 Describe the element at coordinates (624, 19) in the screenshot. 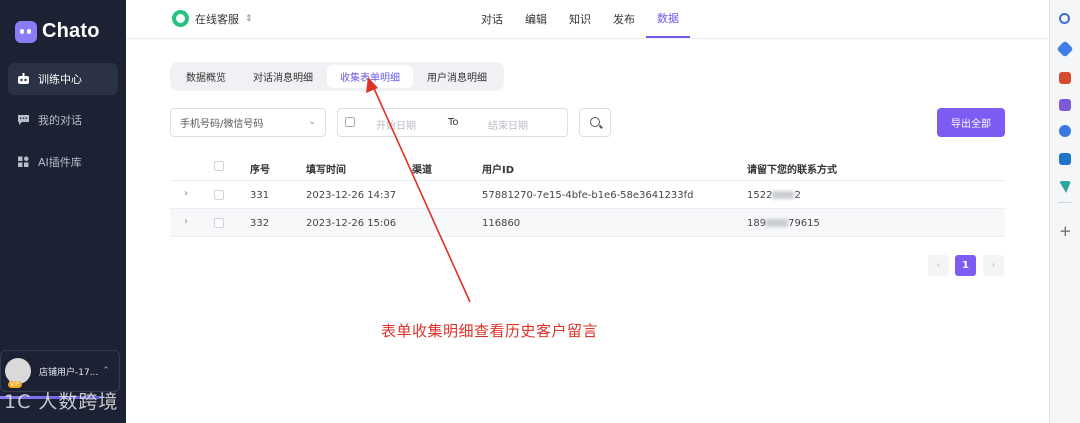

I see `tab-publish: 发布` at that location.